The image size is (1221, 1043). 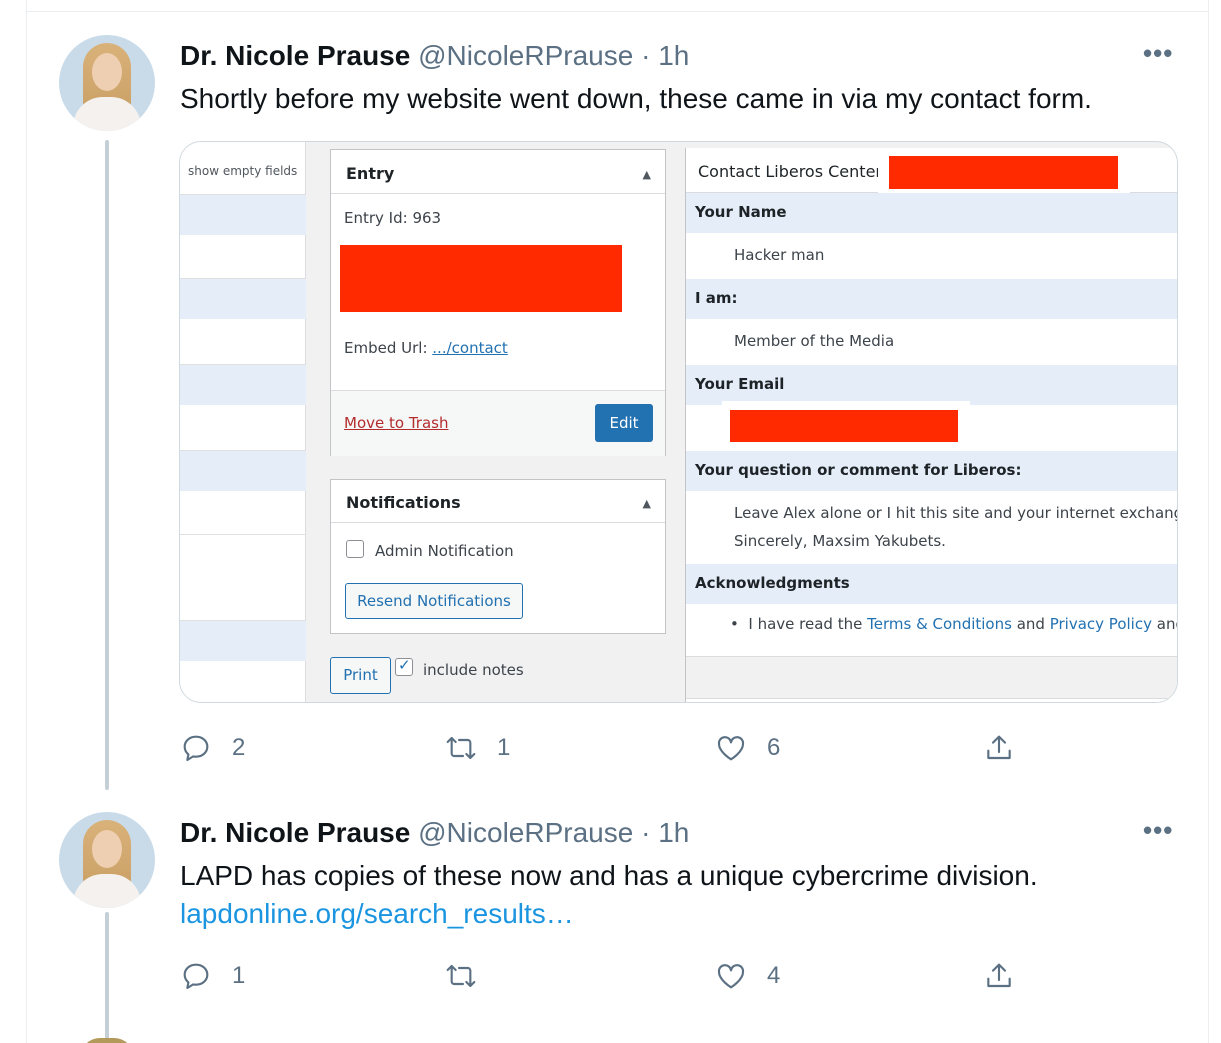 I want to click on entry-box-title: Entry, so click(x=370, y=173).